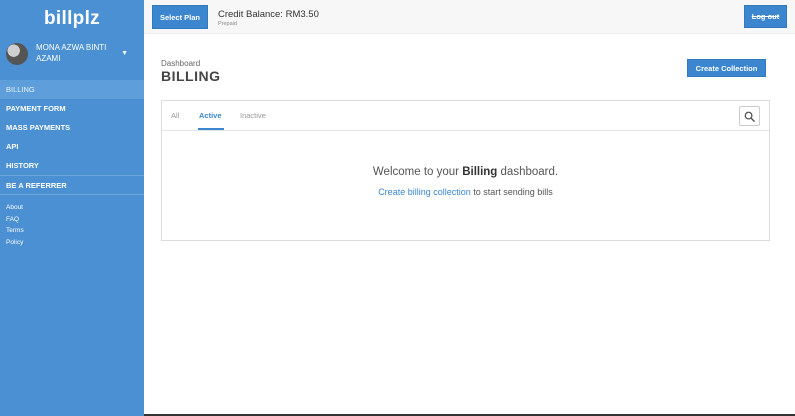  What do you see at coordinates (72, 165) in the screenshot?
I see `sidebar-item-history: HISTORY` at bounding box center [72, 165].